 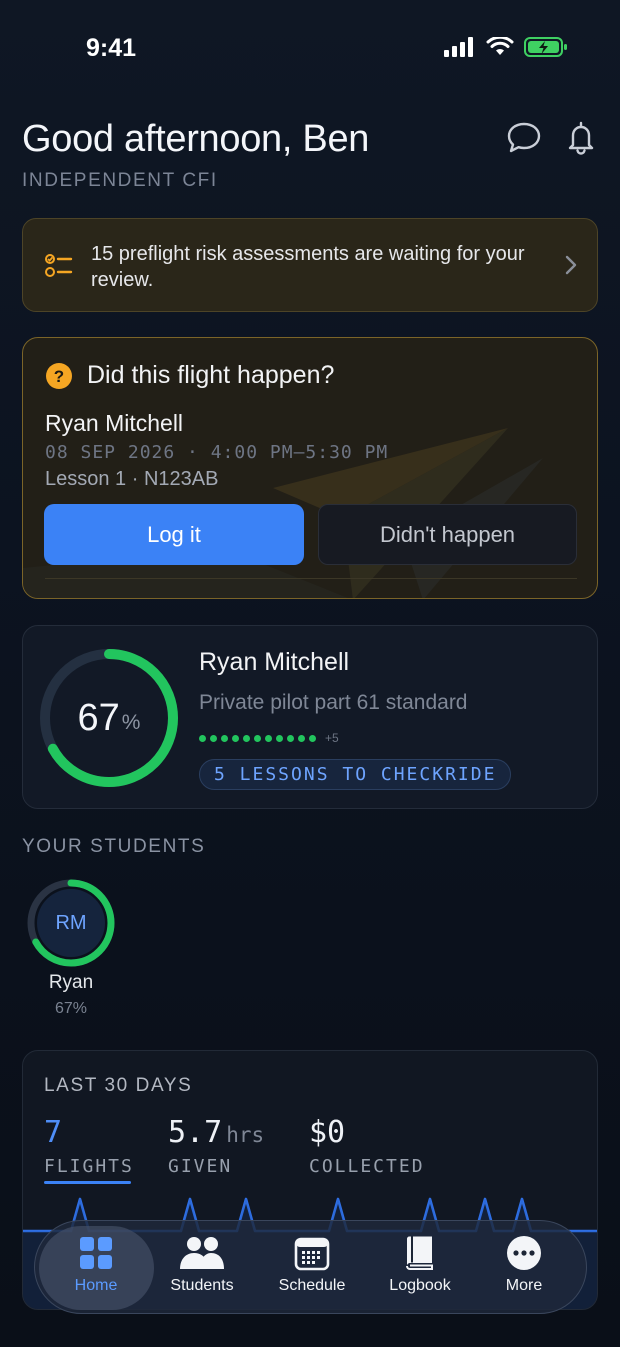 I want to click on tab-schedule-label: Schedule, so click(x=312, y=1285).